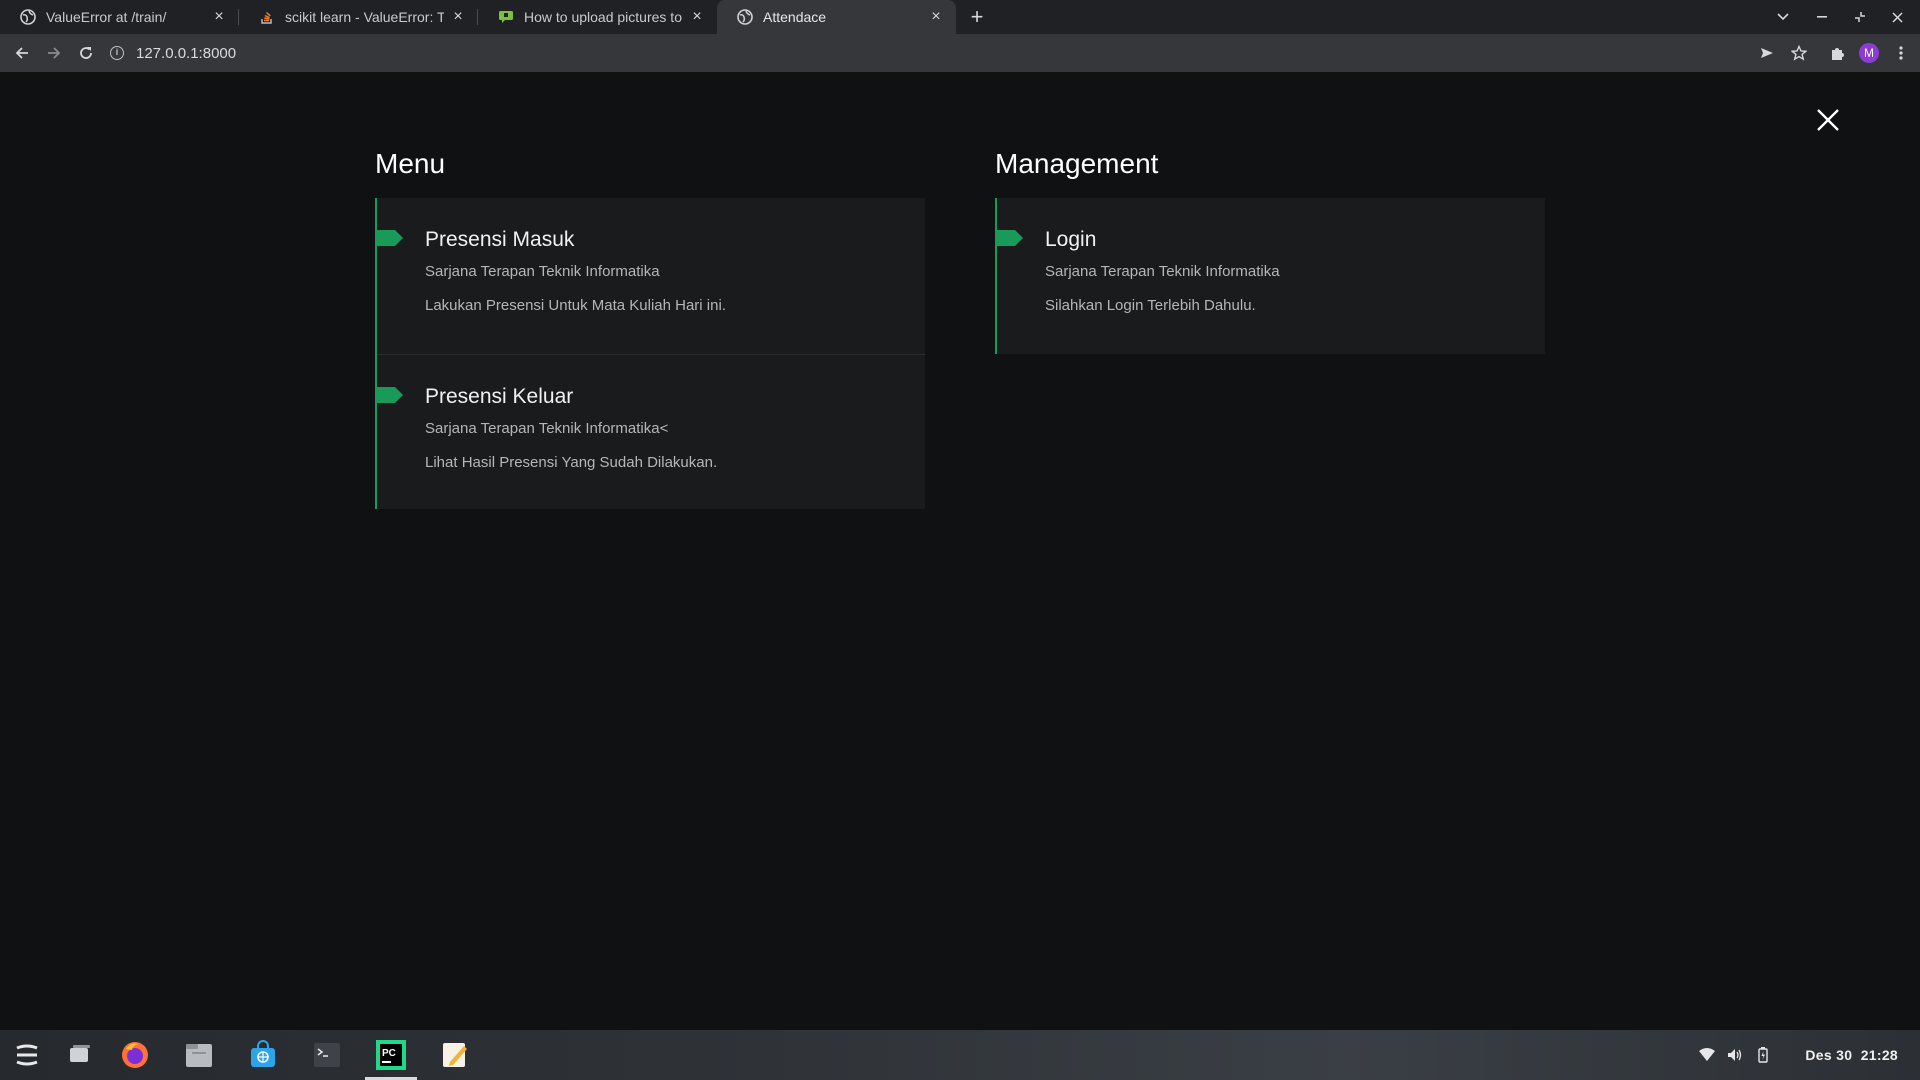  What do you see at coordinates (455, 1055) in the screenshot?
I see `text-editor-icon` at bounding box center [455, 1055].